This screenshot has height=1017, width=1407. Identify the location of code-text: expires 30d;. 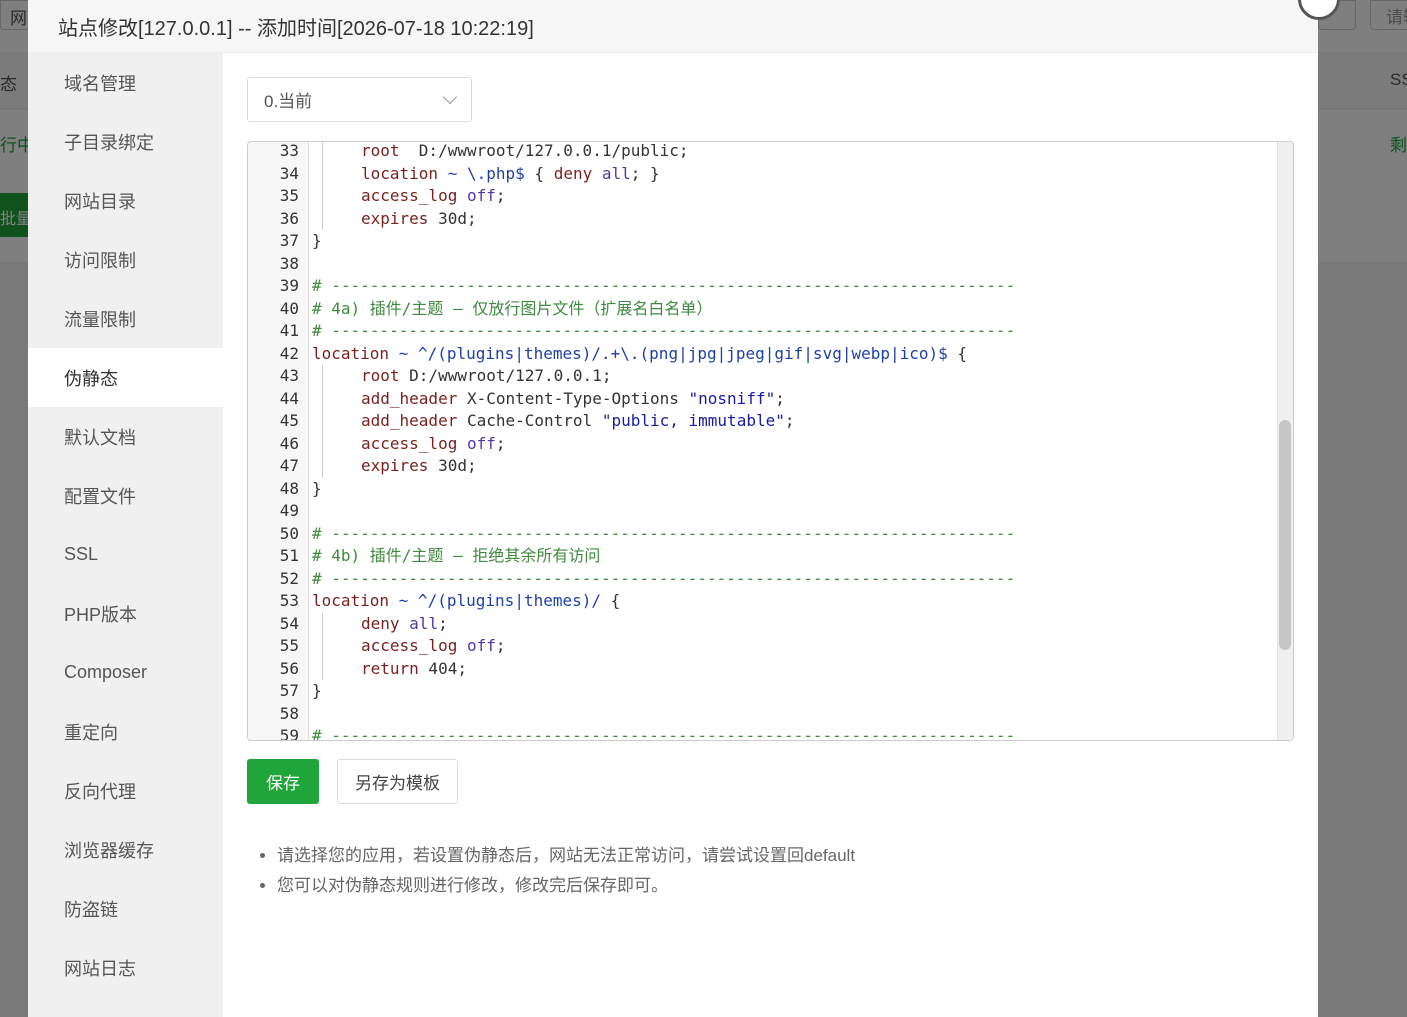
(394, 218).